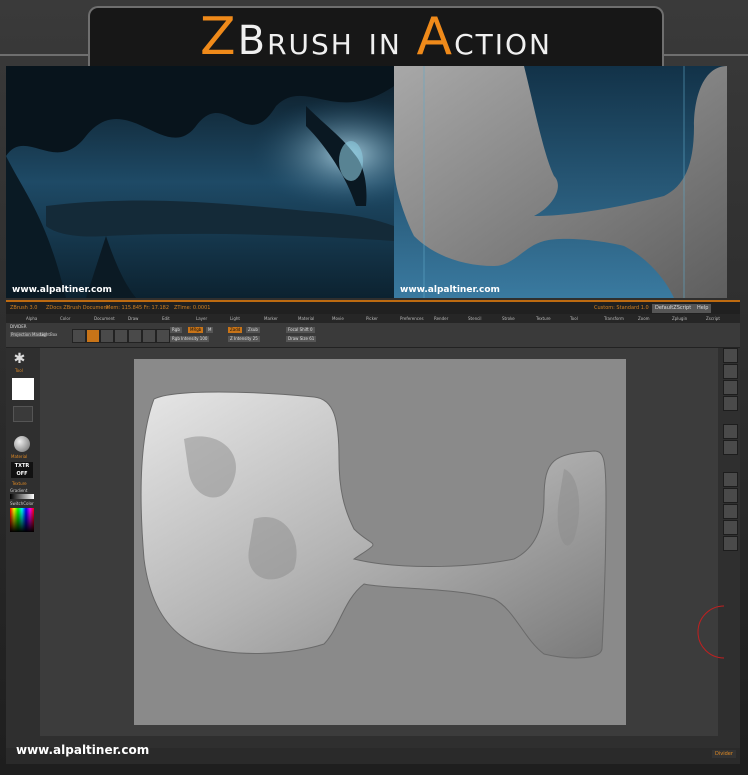  I want to click on gradient-label: Gradient, so click(19, 490).